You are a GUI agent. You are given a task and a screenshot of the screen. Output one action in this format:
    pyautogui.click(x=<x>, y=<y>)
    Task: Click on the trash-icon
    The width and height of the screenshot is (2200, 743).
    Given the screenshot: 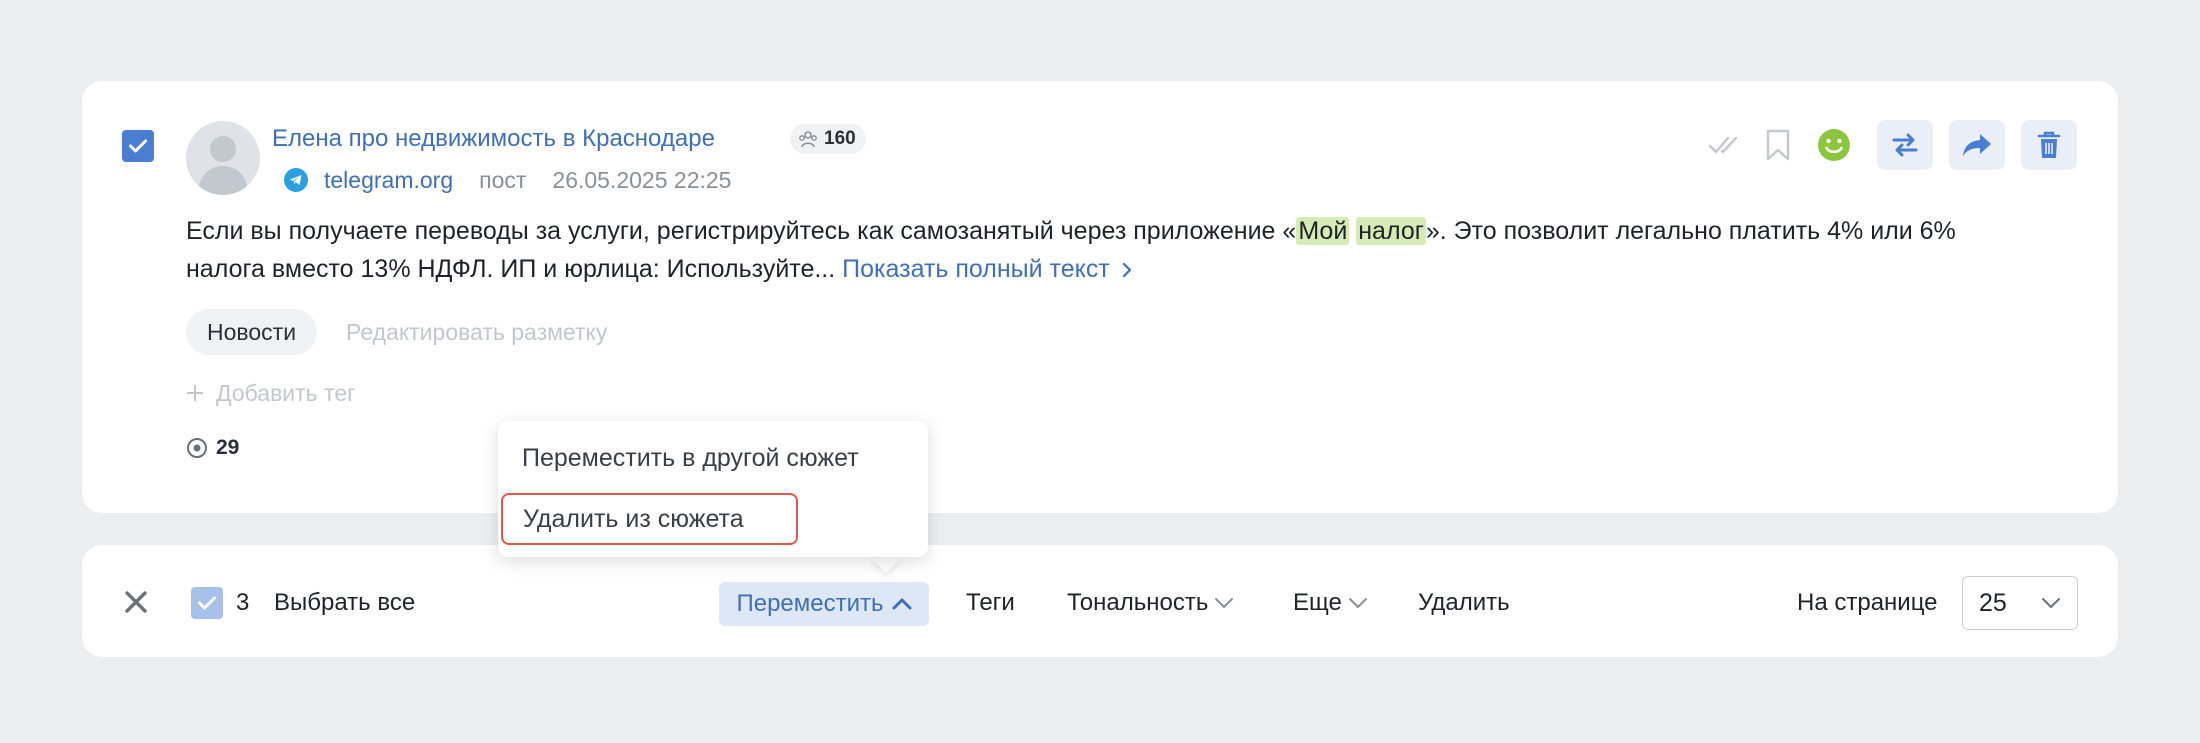 What is the action you would take?
    pyautogui.click(x=2049, y=144)
    